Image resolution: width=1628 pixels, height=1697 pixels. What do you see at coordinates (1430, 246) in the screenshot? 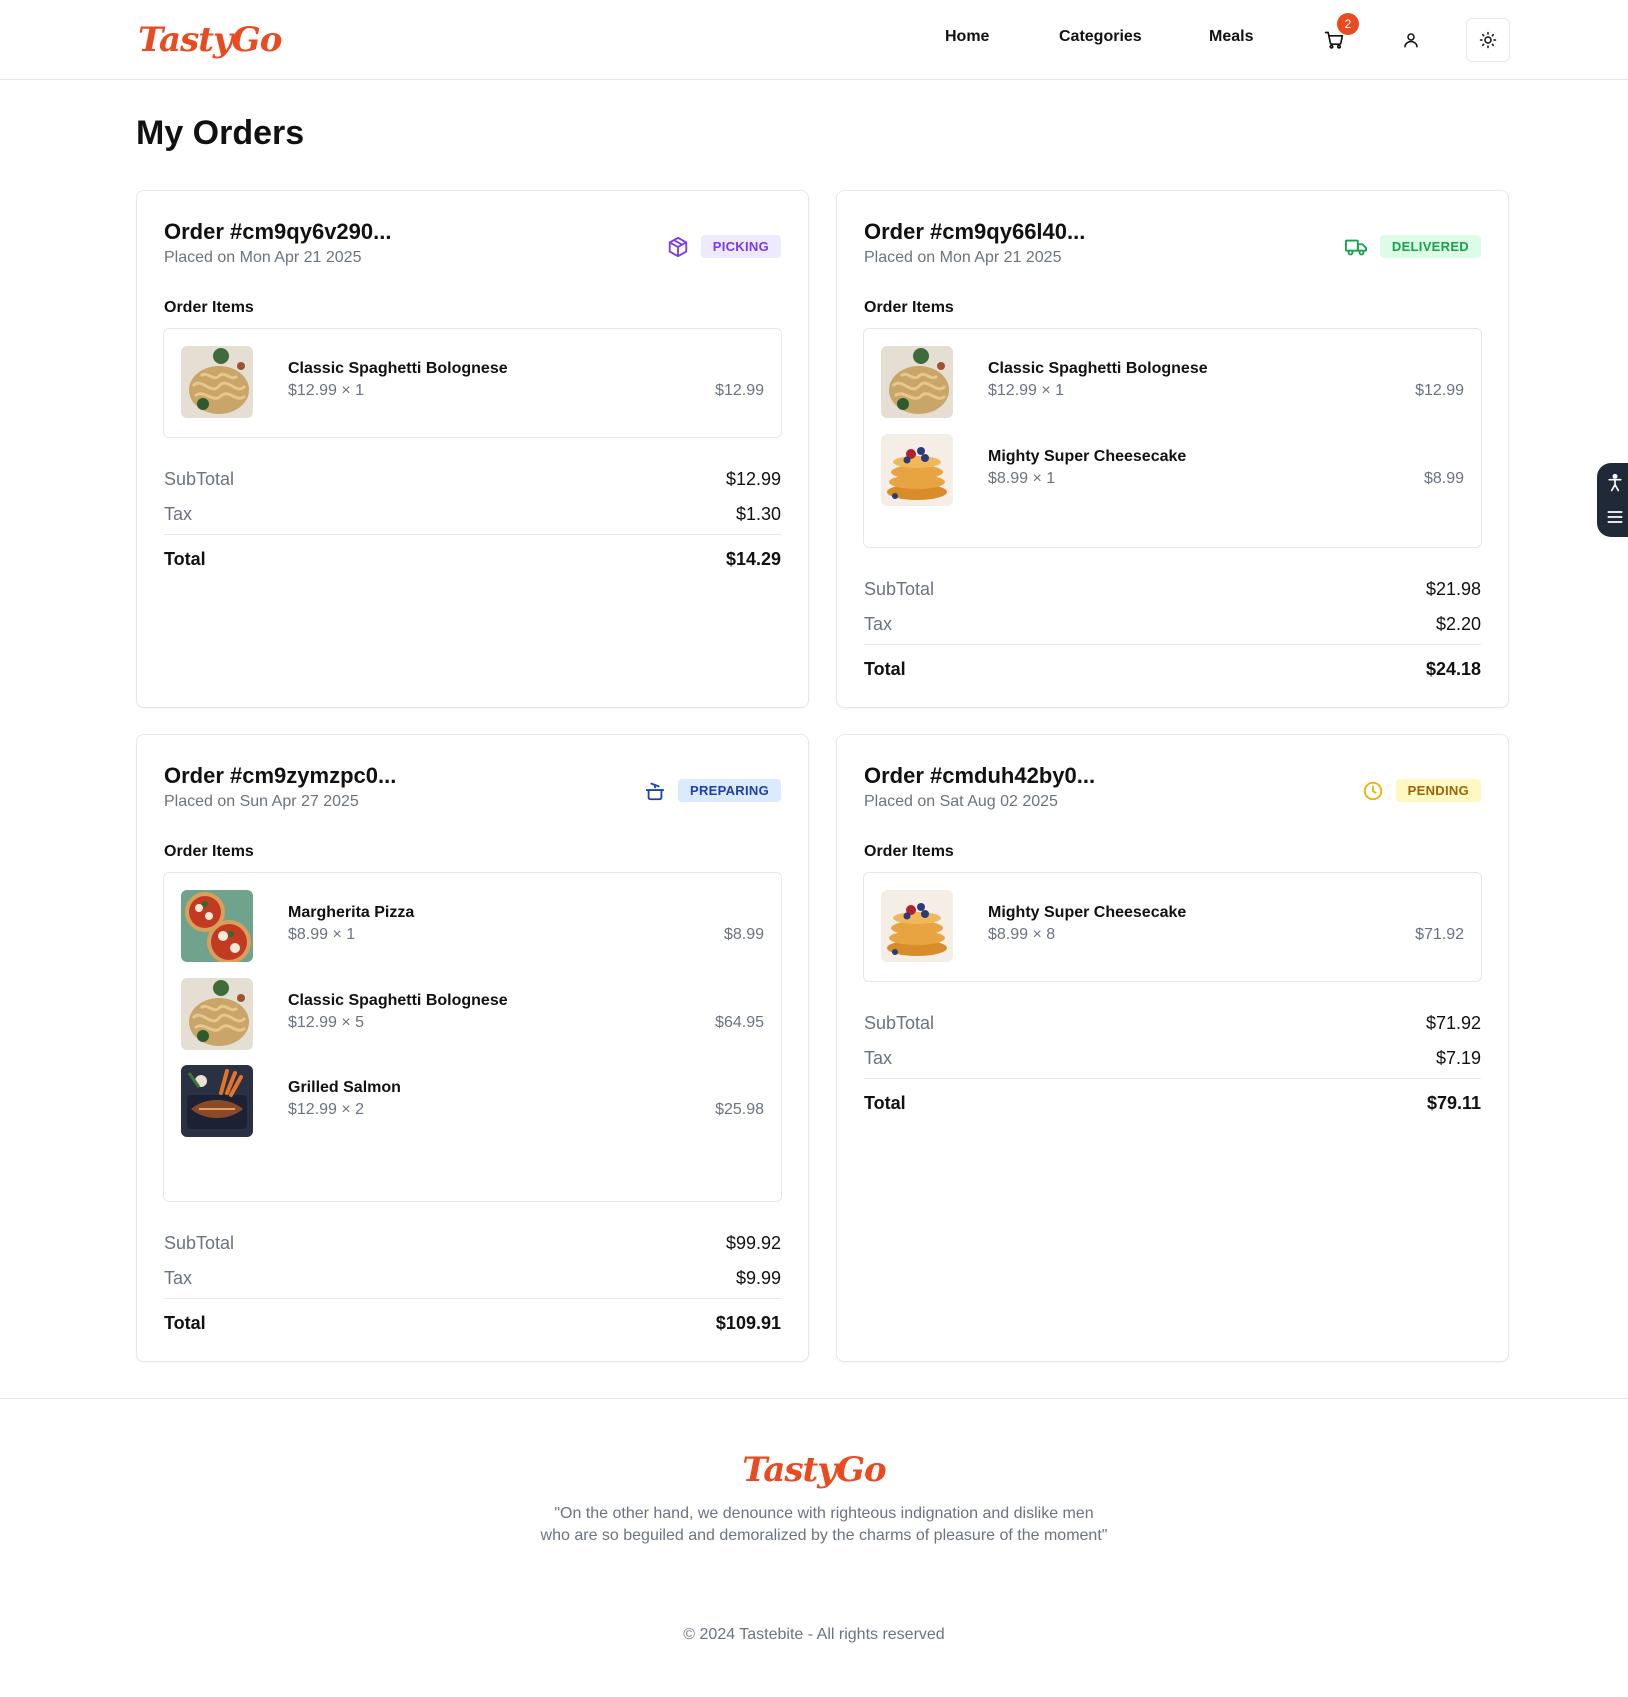
I see `status-badge: DELIVERED` at bounding box center [1430, 246].